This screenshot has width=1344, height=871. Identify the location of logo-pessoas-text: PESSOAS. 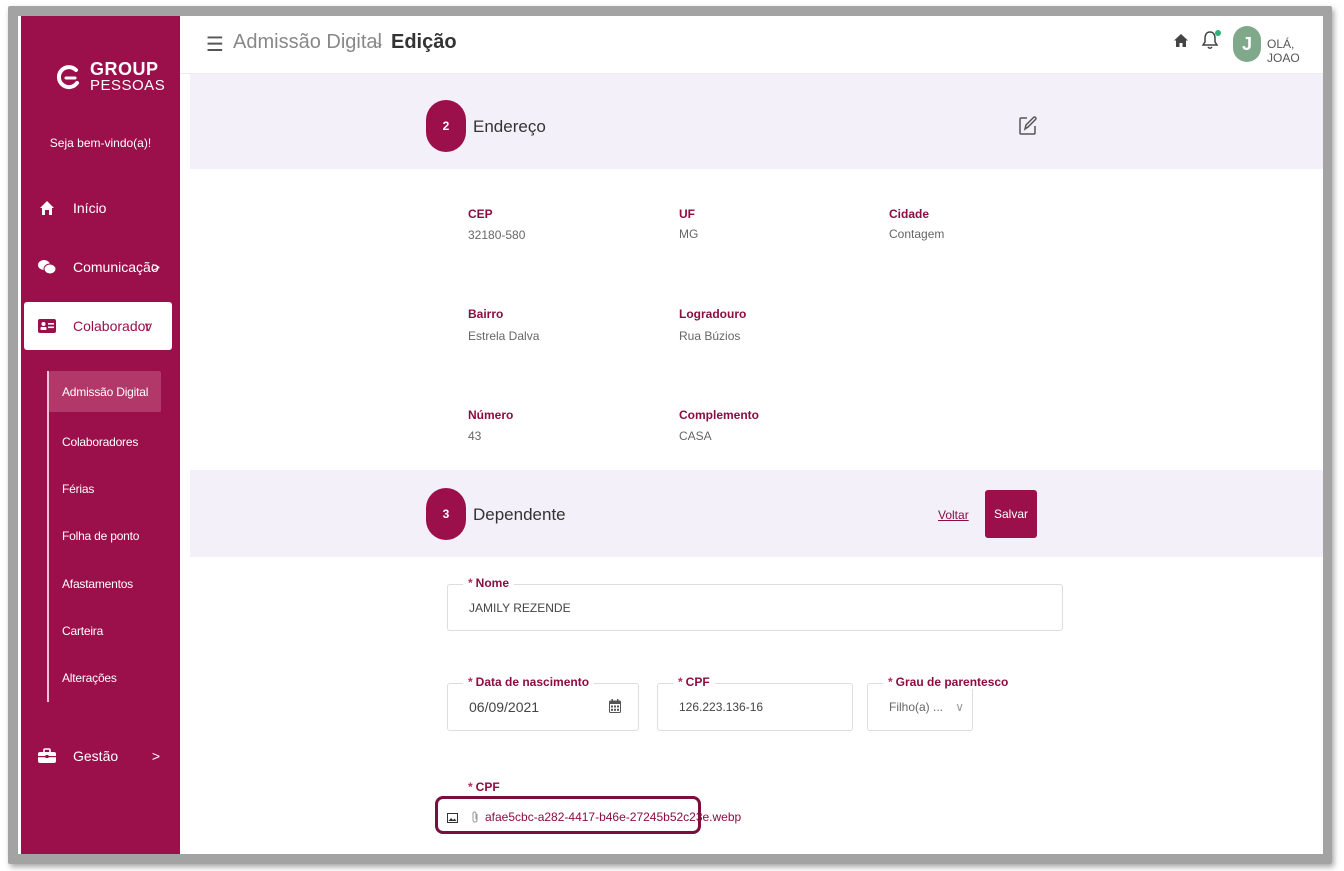
(128, 85).